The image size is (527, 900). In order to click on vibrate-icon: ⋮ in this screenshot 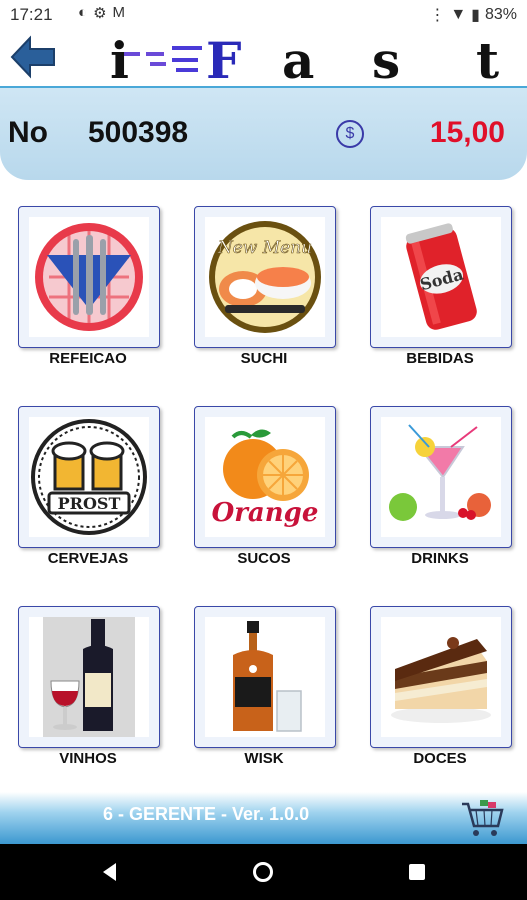, I will do `click(437, 15)`.